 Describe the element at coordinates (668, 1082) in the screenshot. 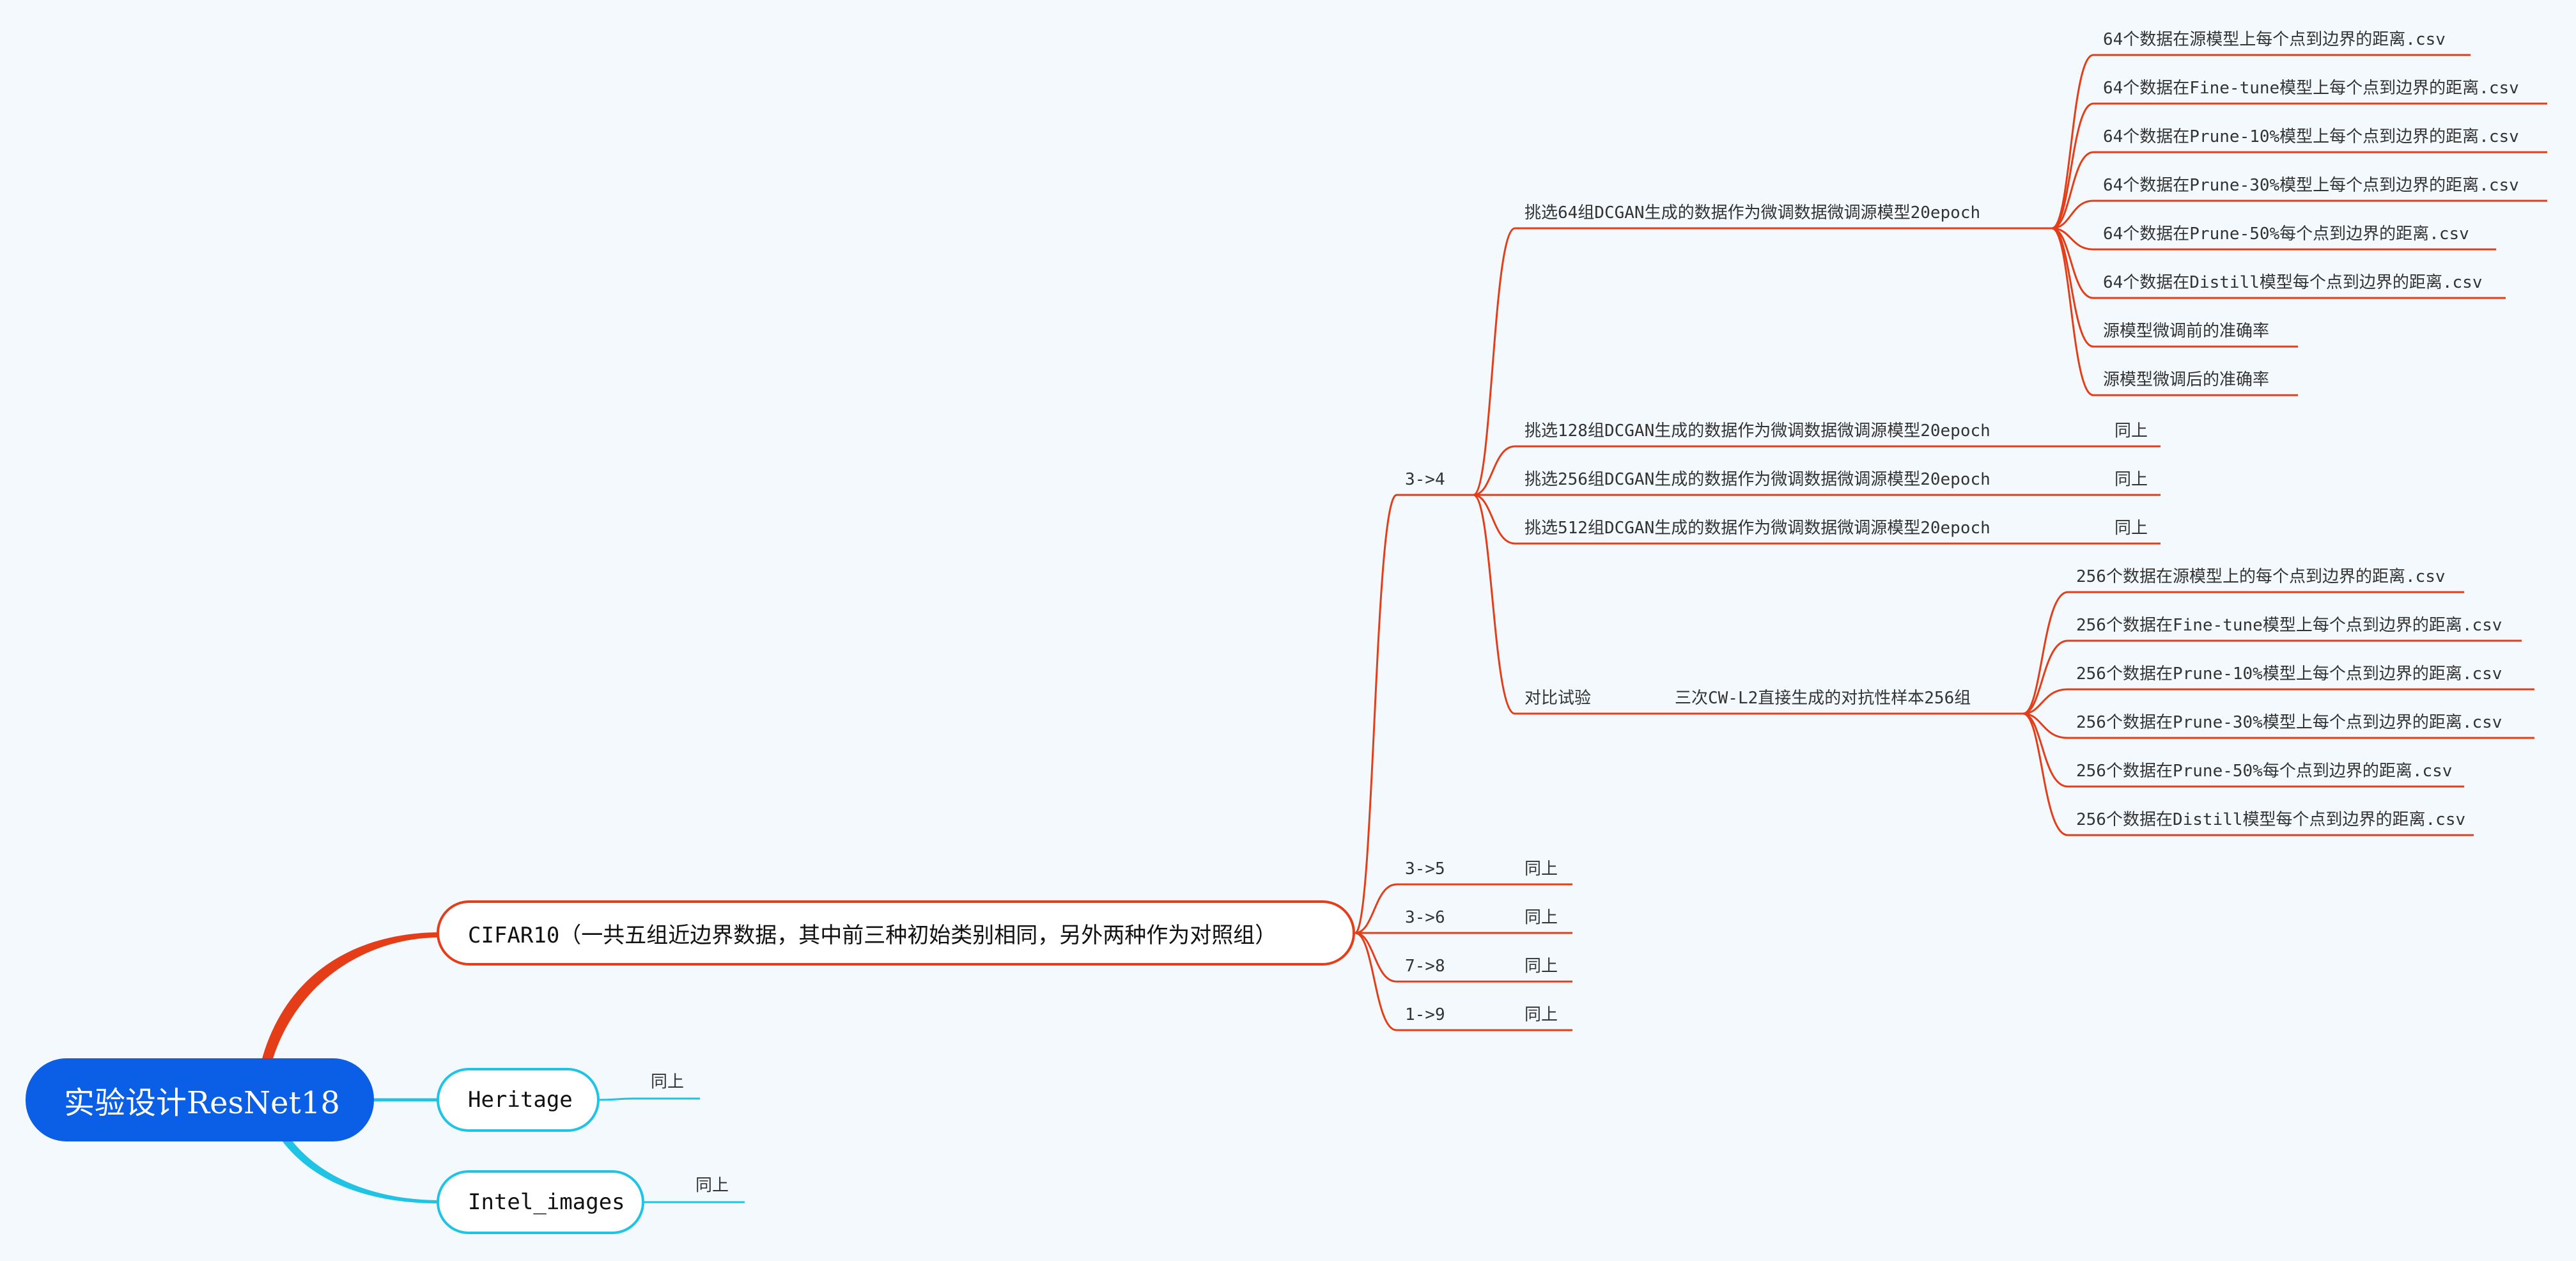

I see `heritage-note: 同上` at that location.